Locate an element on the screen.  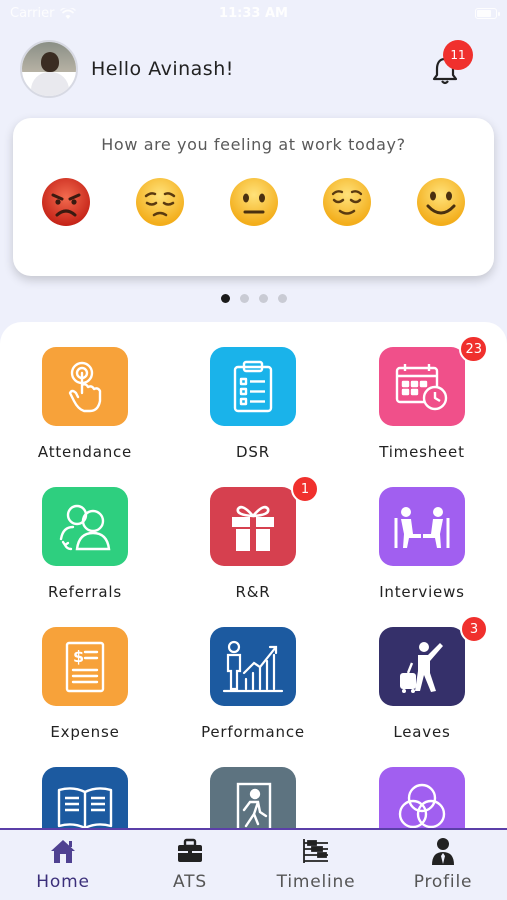
tile-exit is located at coordinates (253, 797).